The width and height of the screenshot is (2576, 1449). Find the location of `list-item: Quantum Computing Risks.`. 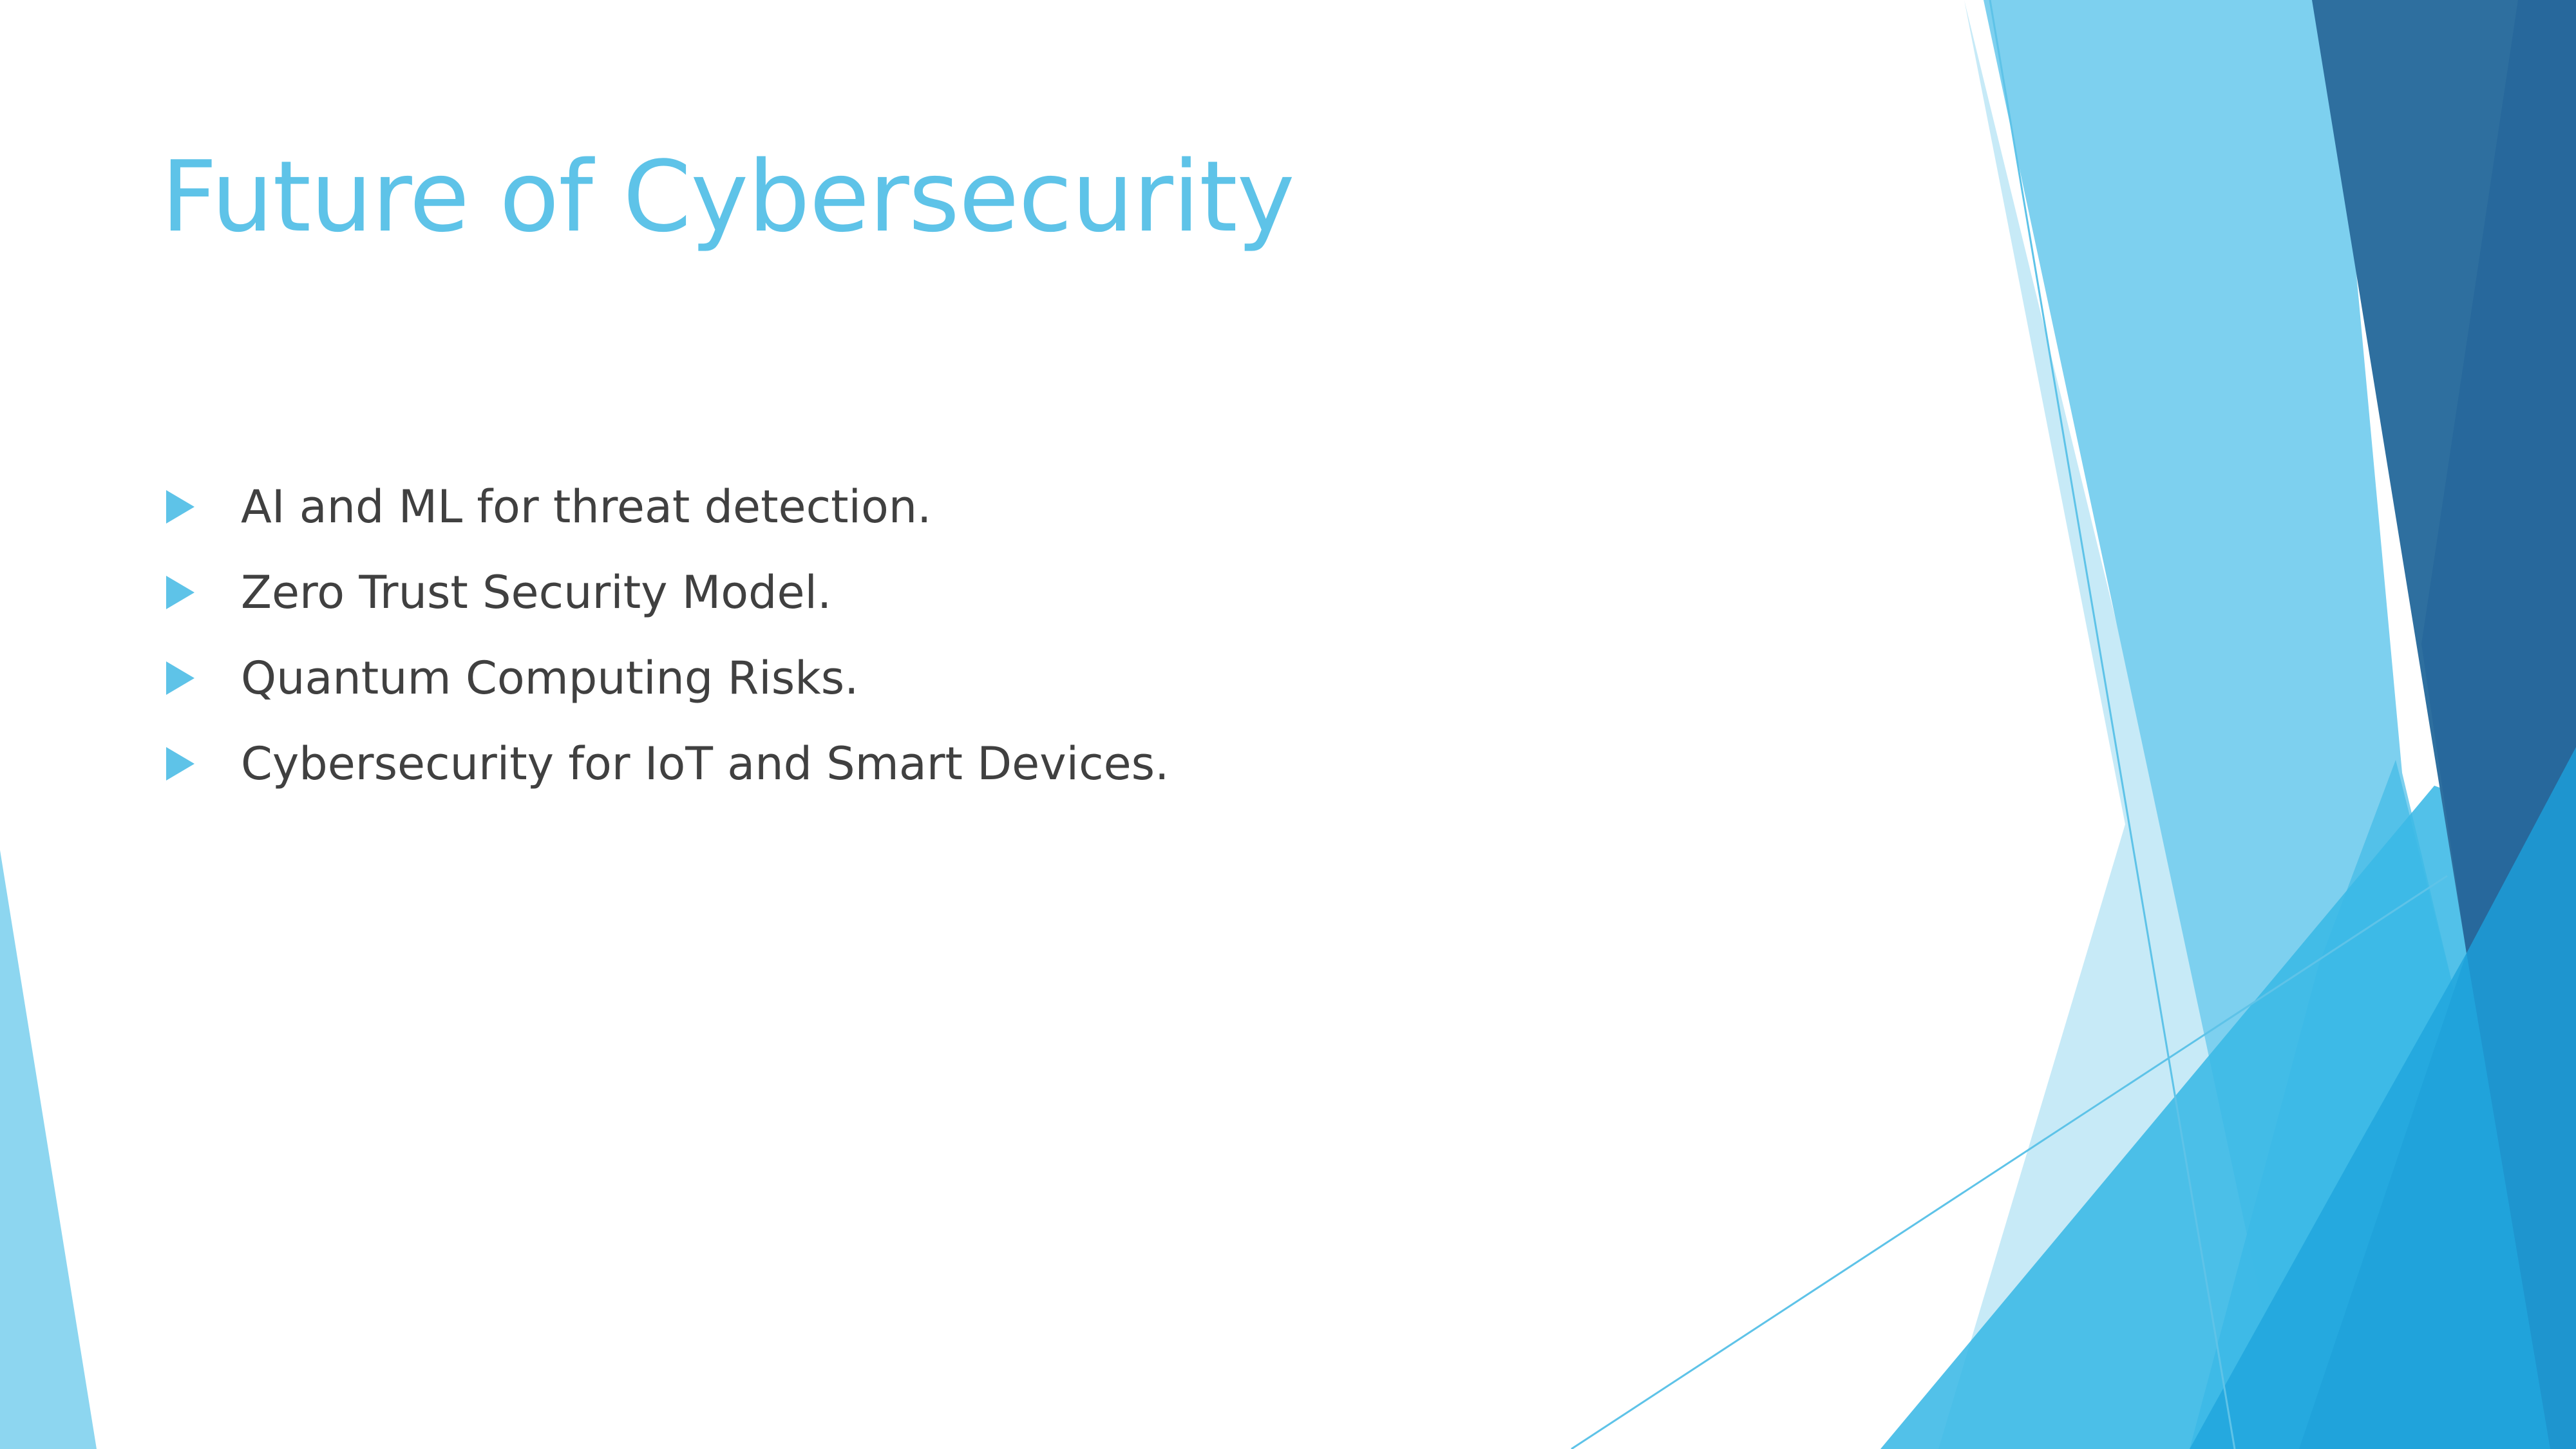

list-item: Quantum Computing Risks. is located at coordinates (667, 678).